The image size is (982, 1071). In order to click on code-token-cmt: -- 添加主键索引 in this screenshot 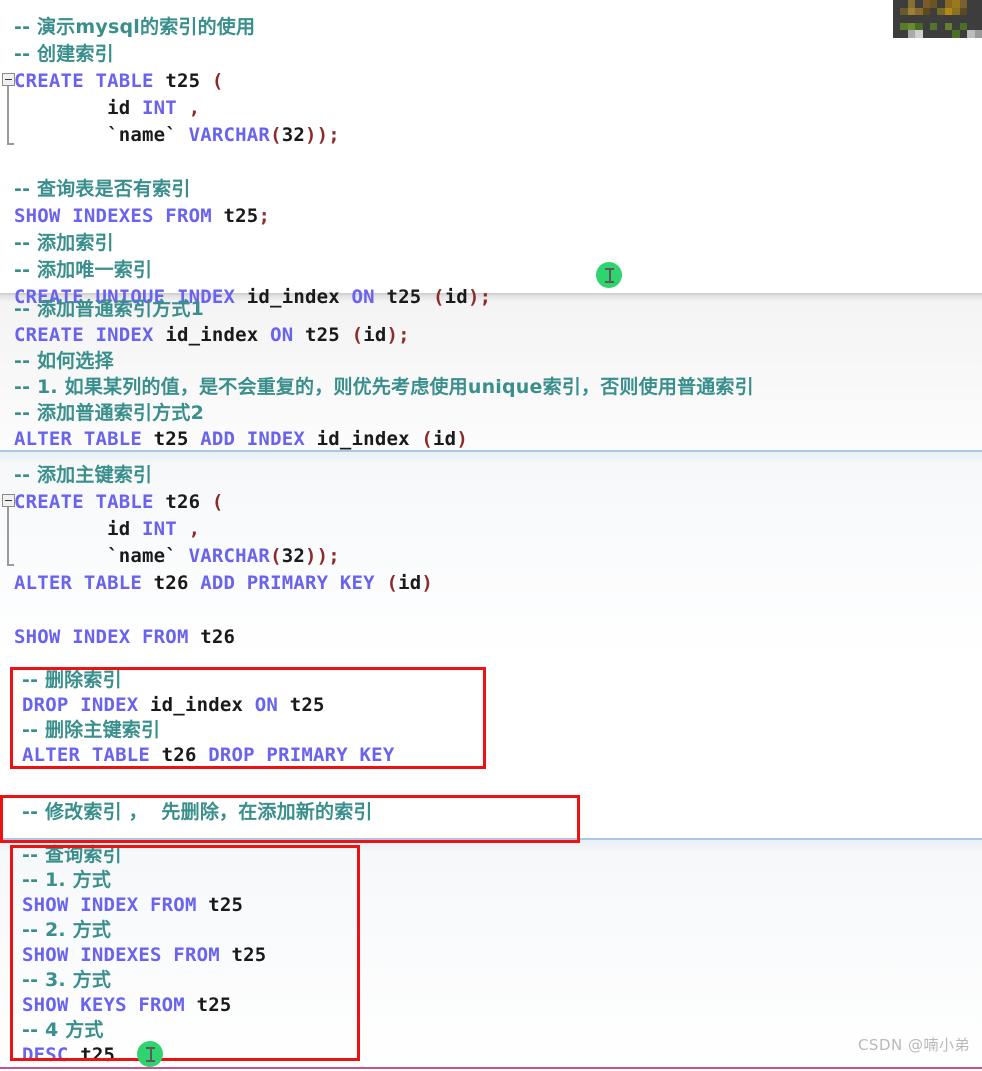, I will do `click(83, 475)`.